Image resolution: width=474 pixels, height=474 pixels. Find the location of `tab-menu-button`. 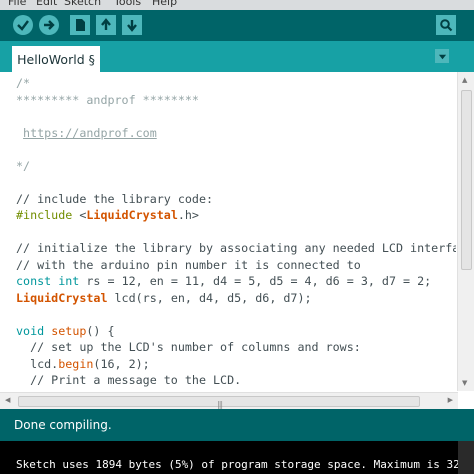

tab-menu-button is located at coordinates (442, 56).